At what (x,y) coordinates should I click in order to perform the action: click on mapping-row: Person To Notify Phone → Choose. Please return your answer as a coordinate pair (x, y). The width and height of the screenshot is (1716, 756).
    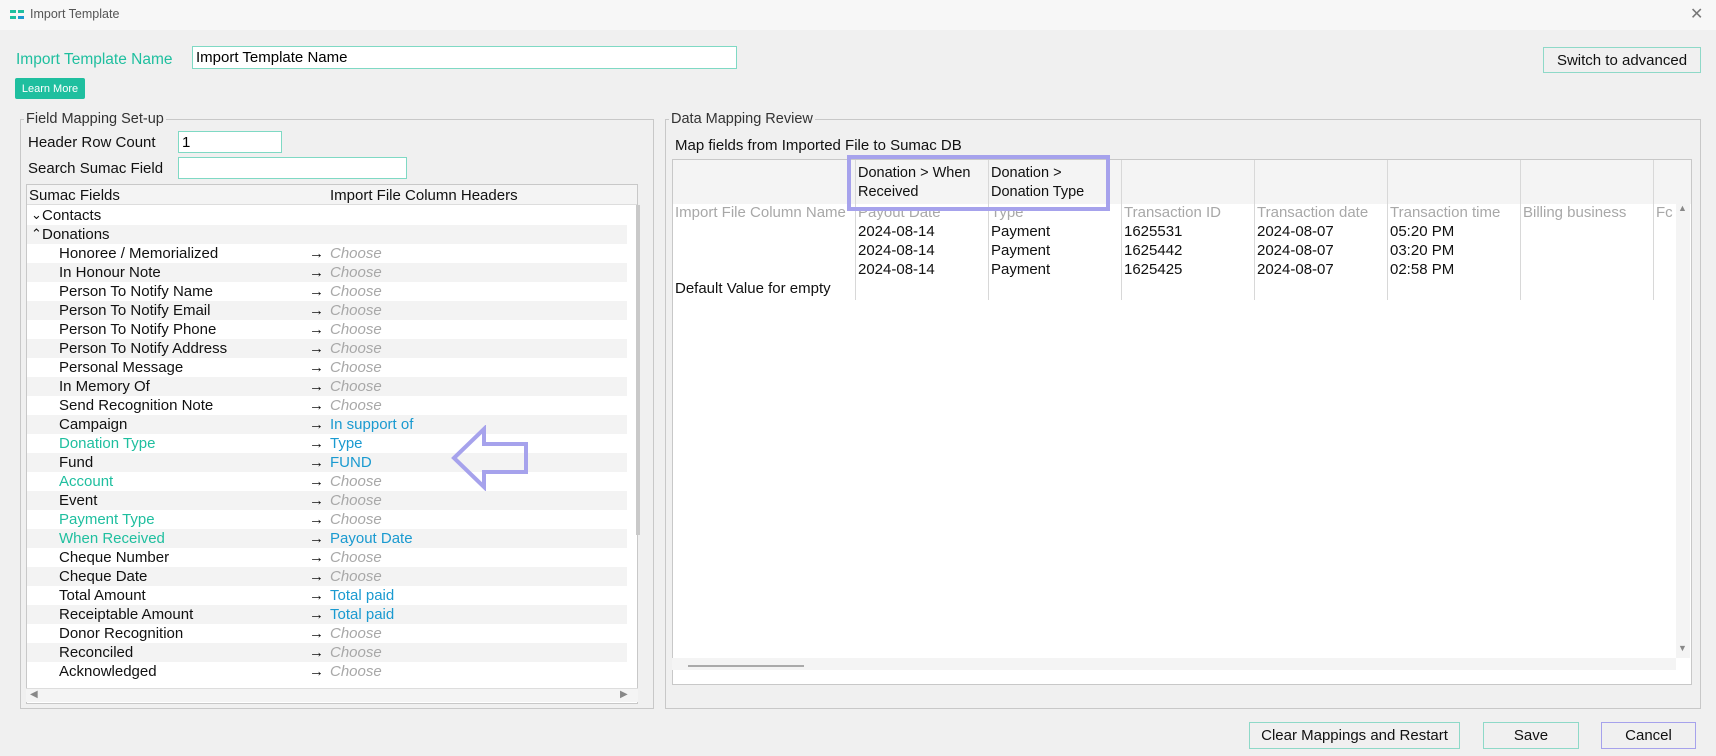
    Looking at the image, I should click on (327, 329).